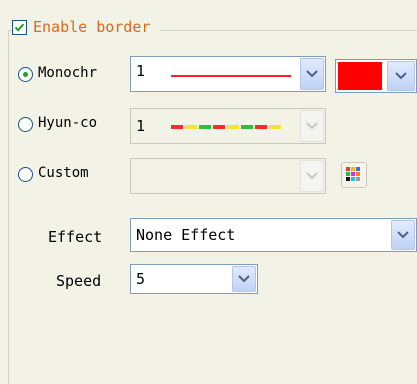  I want to click on effect-label: Effect, so click(75, 237).